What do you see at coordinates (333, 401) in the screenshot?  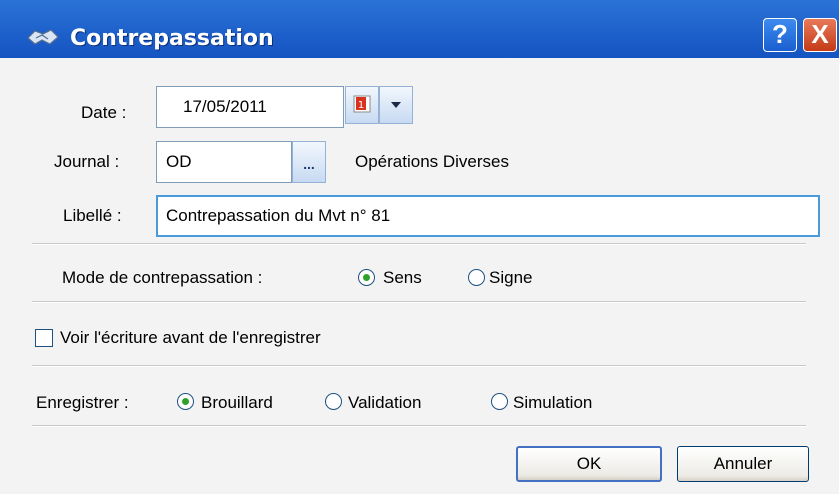 I see `validation-radio` at bounding box center [333, 401].